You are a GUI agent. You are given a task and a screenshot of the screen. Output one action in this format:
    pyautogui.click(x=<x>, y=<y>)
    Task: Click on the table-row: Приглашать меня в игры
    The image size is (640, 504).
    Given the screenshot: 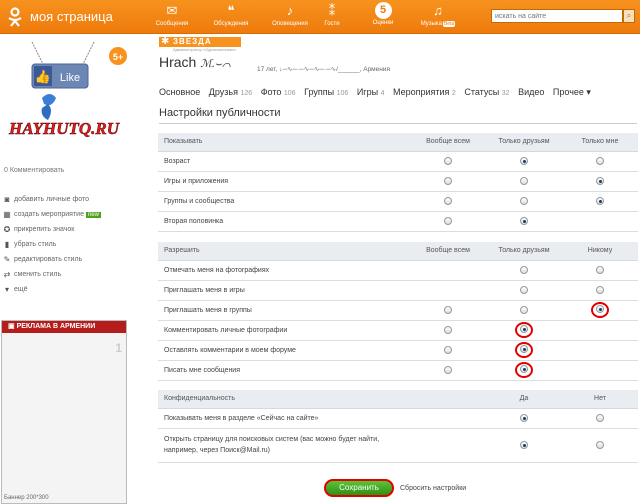 What is the action you would take?
    pyautogui.click(x=398, y=290)
    